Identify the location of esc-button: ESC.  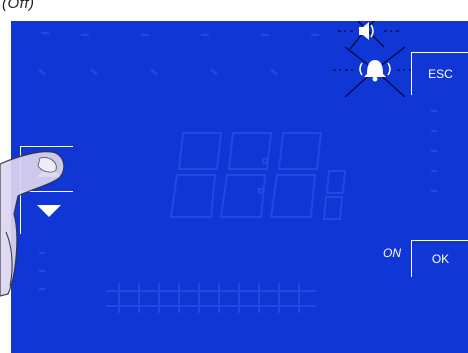
(439, 73).